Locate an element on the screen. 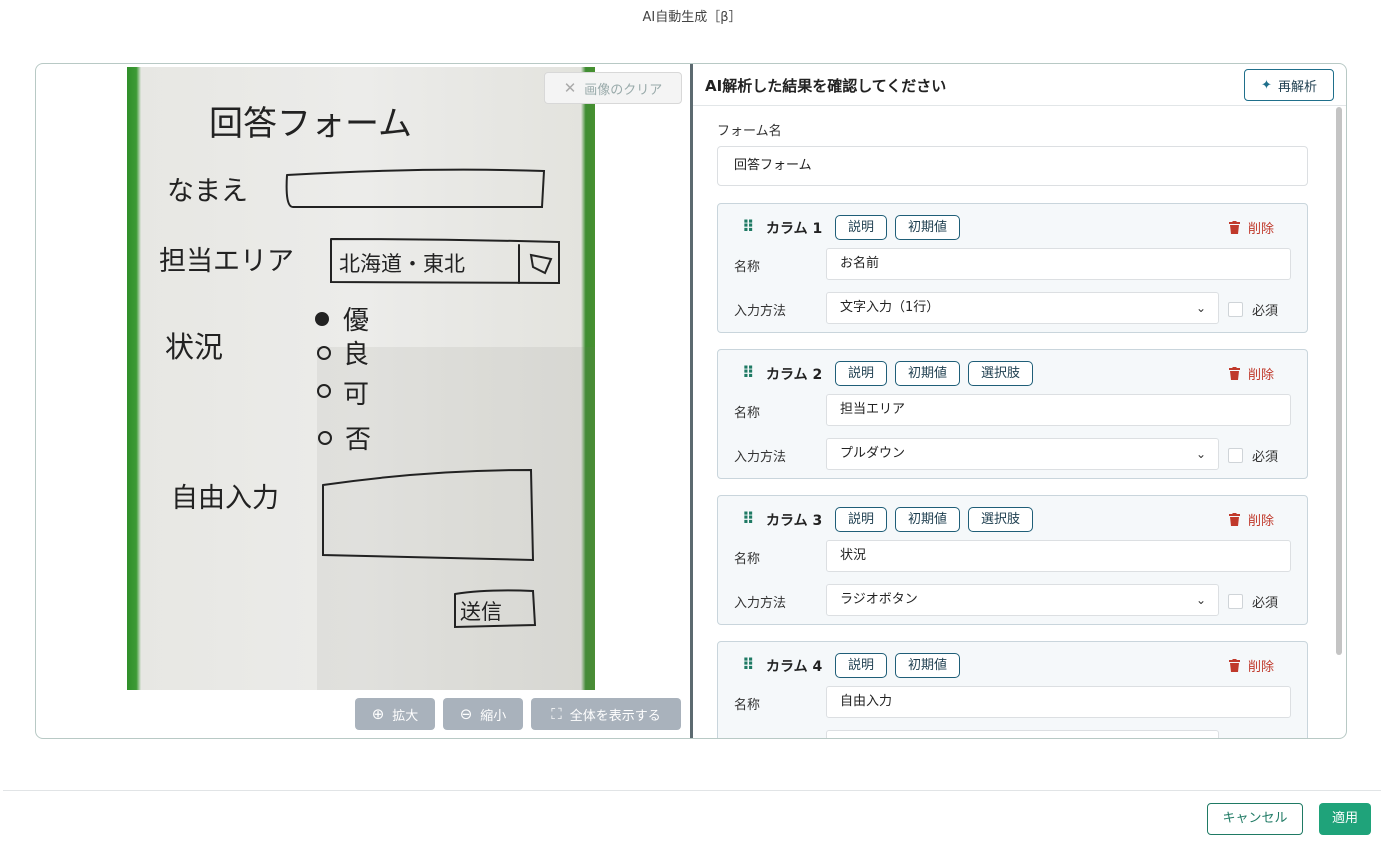  photo-text-area: 担当エリア is located at coordinates (226, 261).